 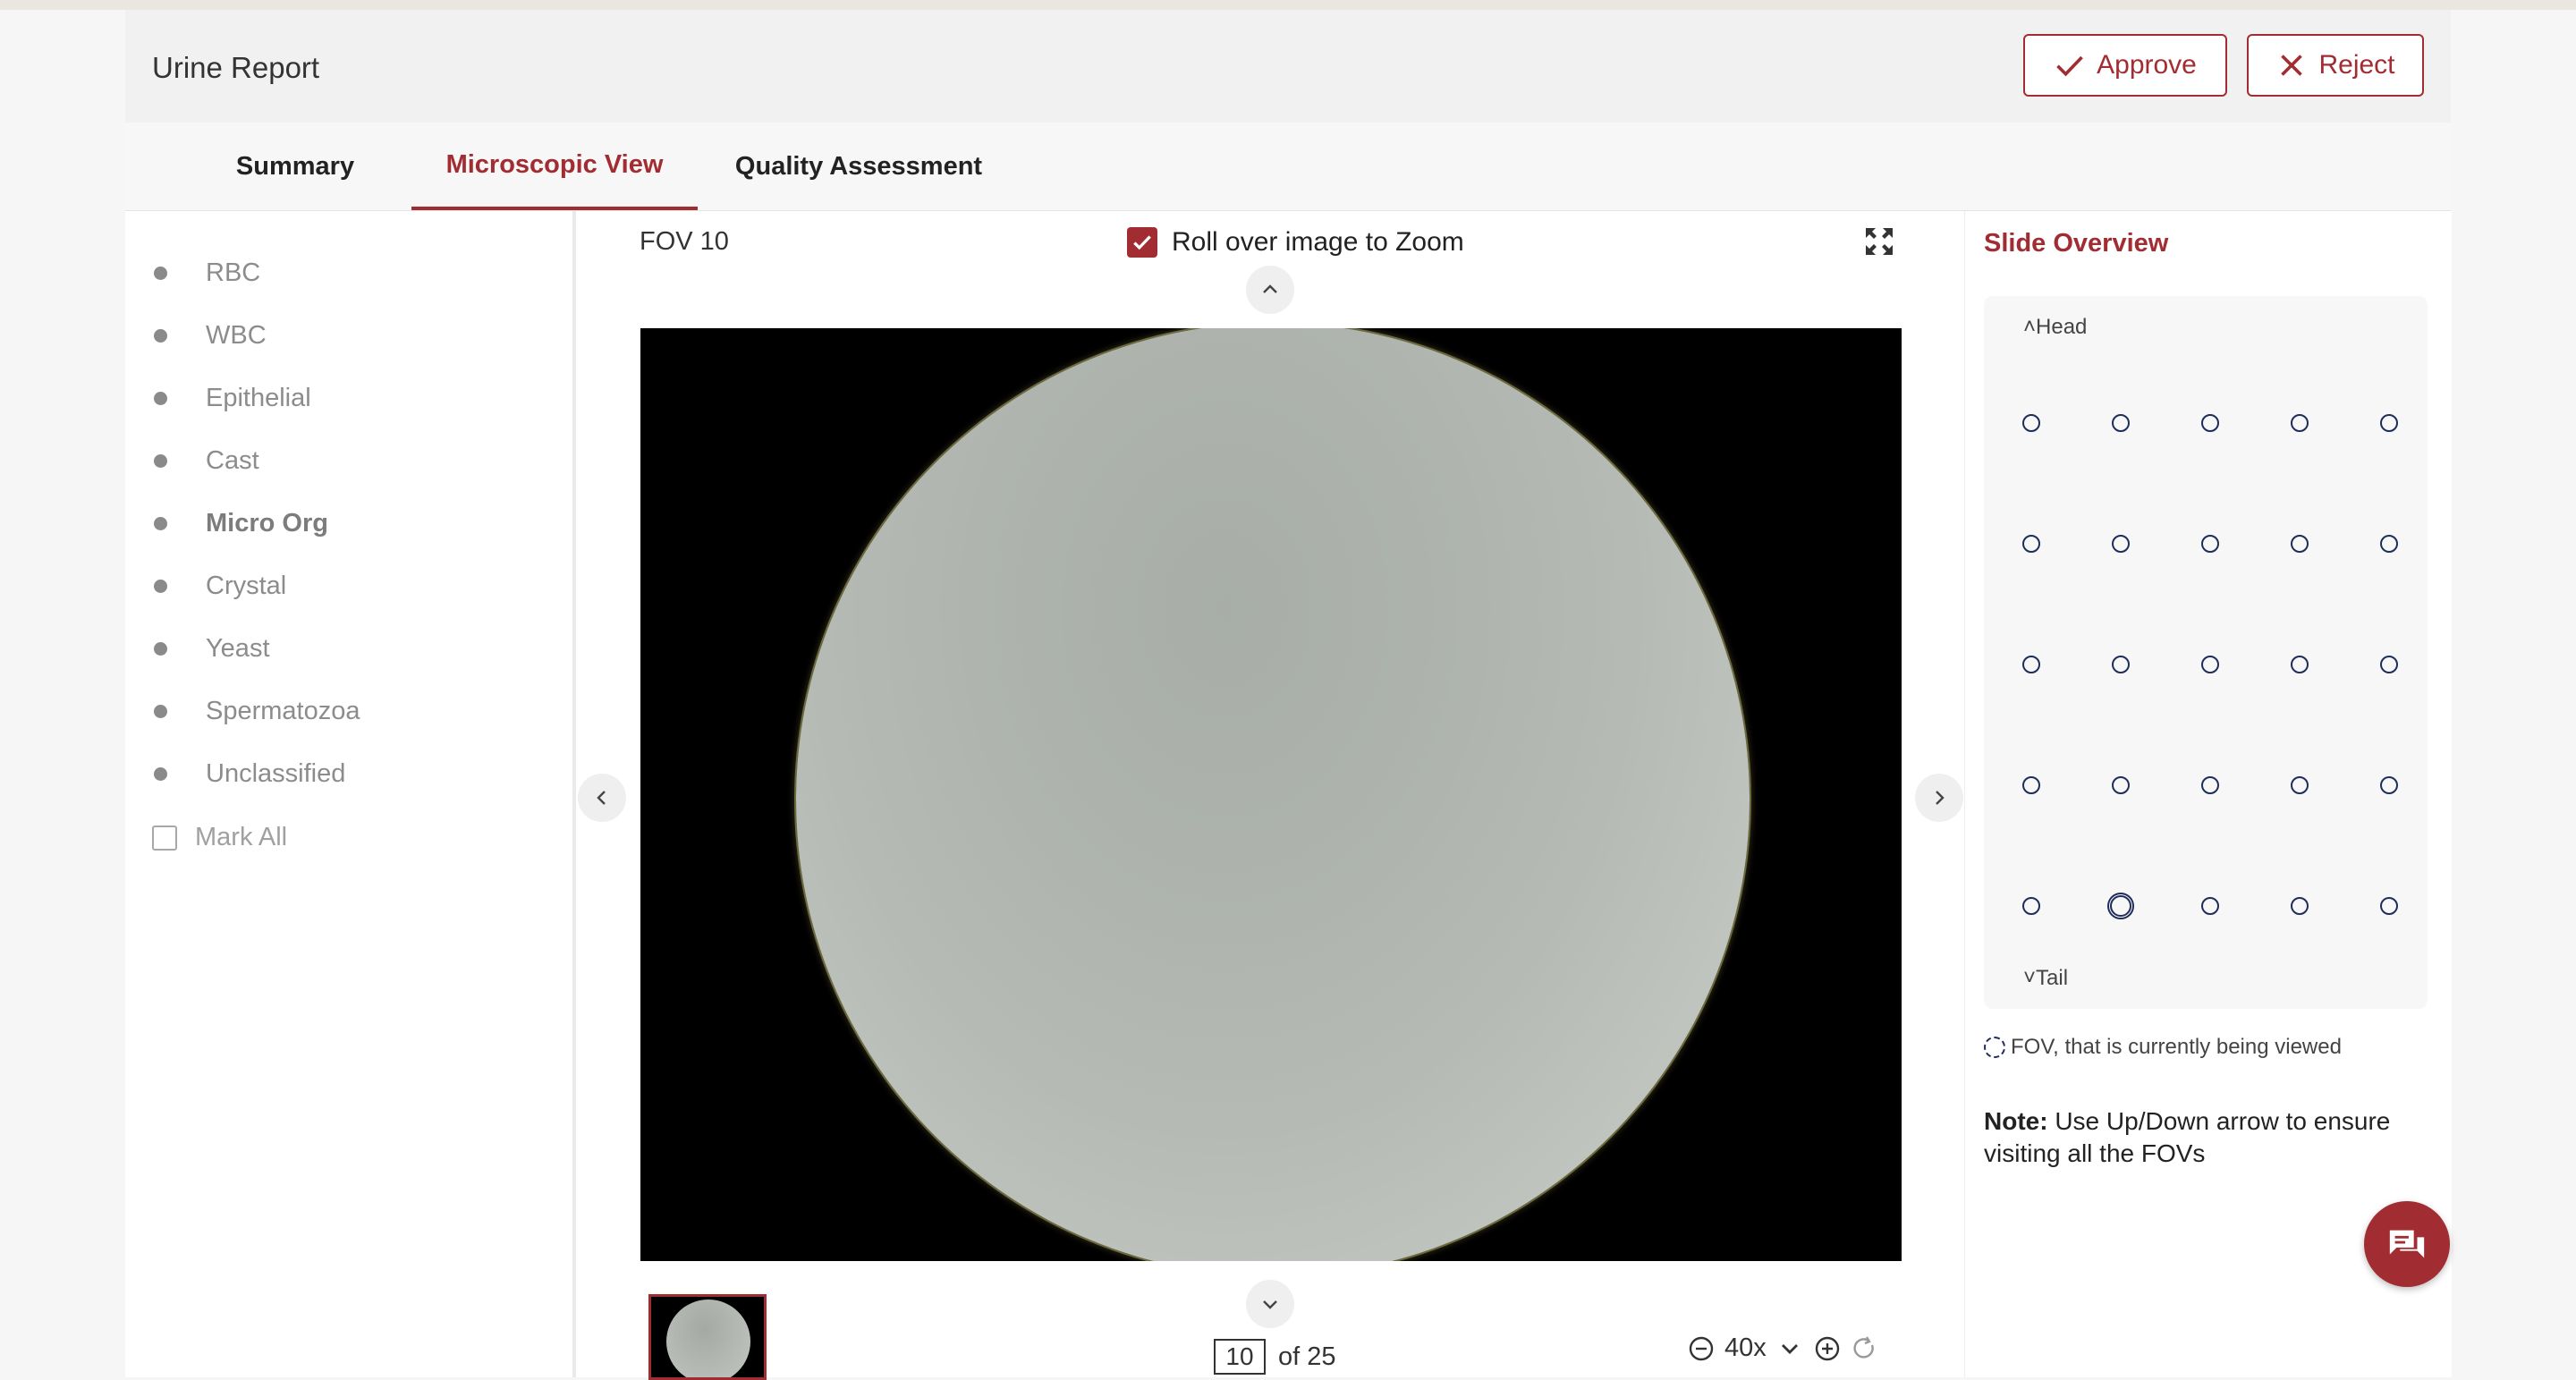 I want to click on approve-button: Approve, so click(x=2125, y=65).